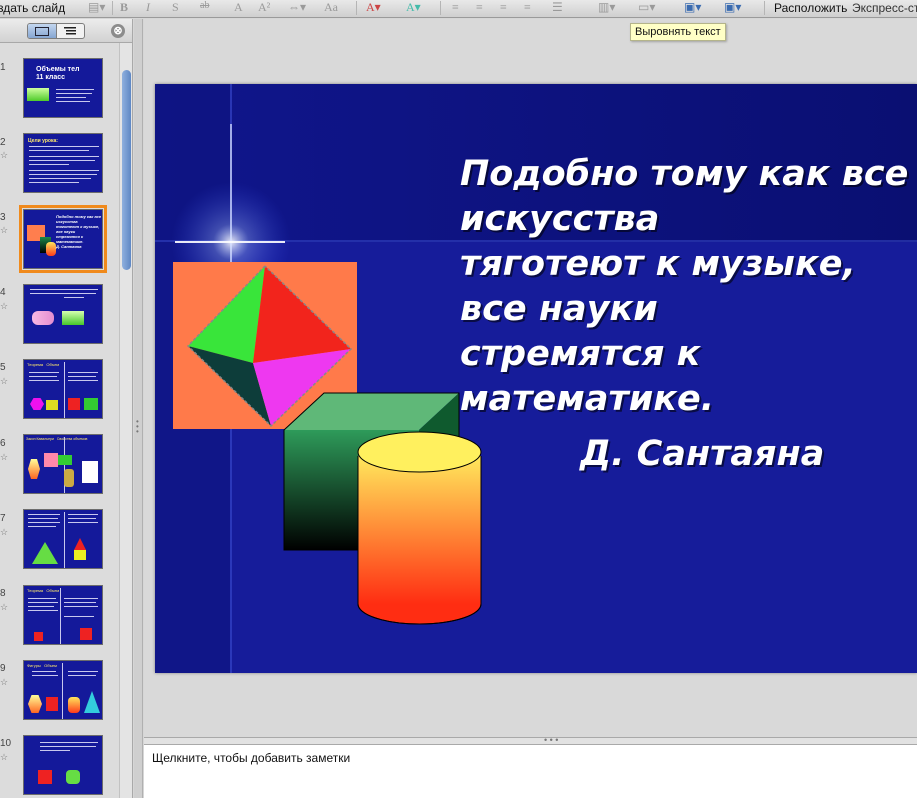  I want to click on scrollbar-thumb, so click(126, 170).